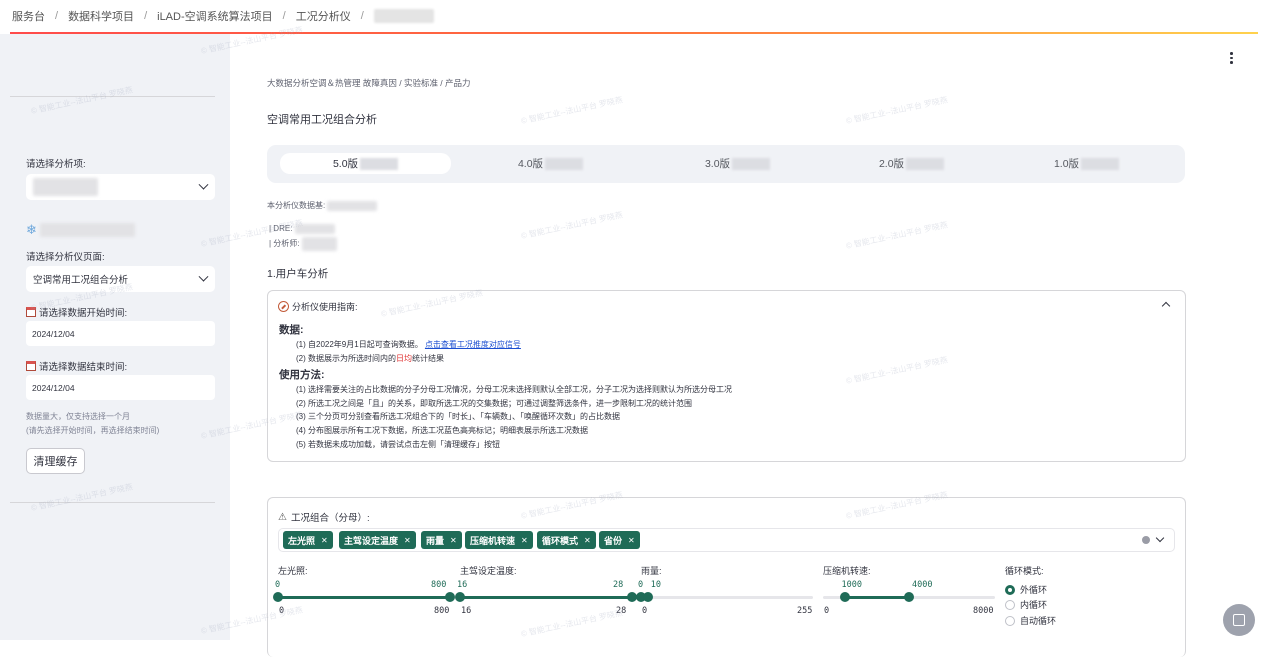 This screenshot has width=1262, height=657. Describe the element at coordinates (844, 597) in the screenshot. I see `compressor-speed-slider-low-handle` at that location.